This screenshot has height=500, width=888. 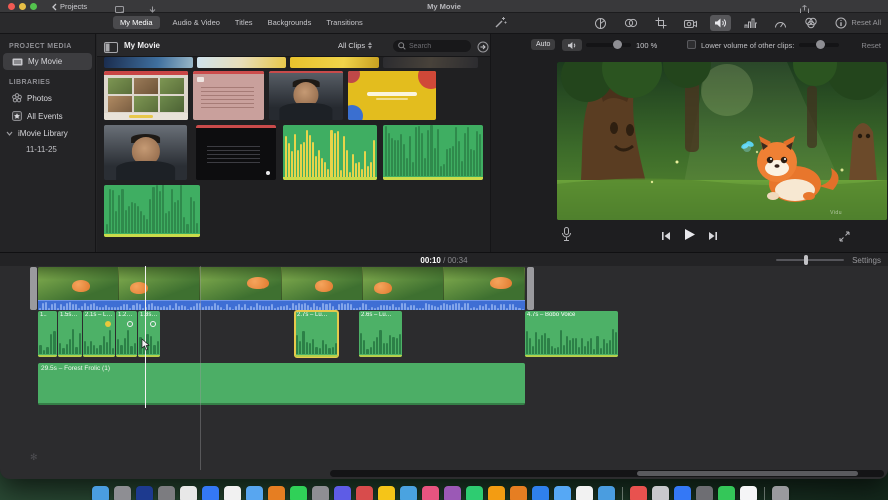 What do you see at coordinates (355, 45) in the screenshot?
I see `clips-filter-dropdown: All Clips` at bounding box center [355, 45].